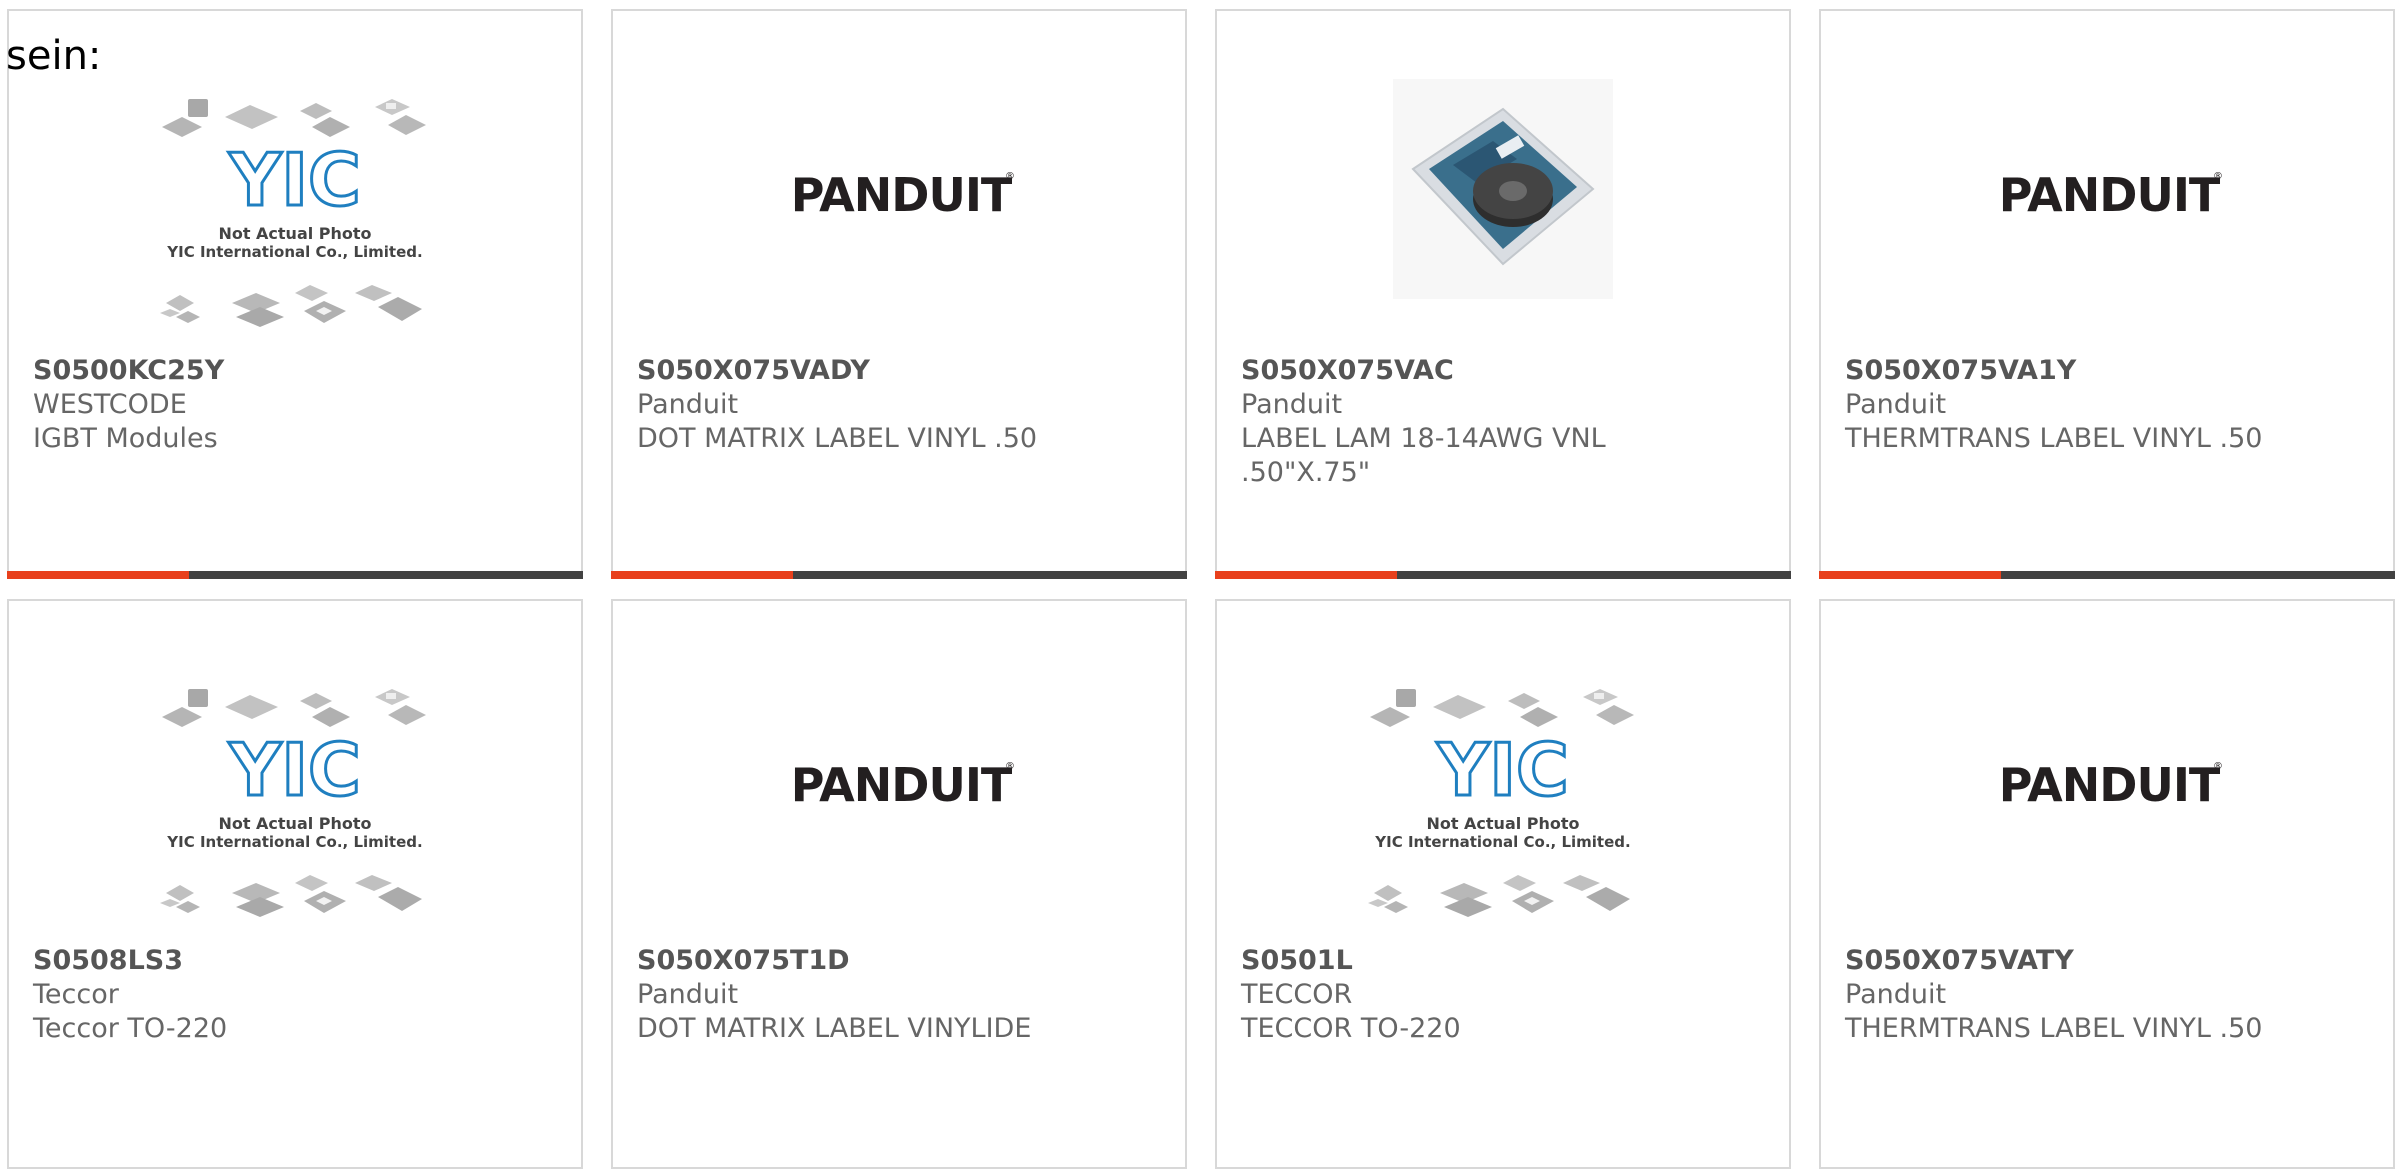 This screenshot has width=2400, height=1169. I want to click on part-number: S050X075T1D, so click(899, 961).